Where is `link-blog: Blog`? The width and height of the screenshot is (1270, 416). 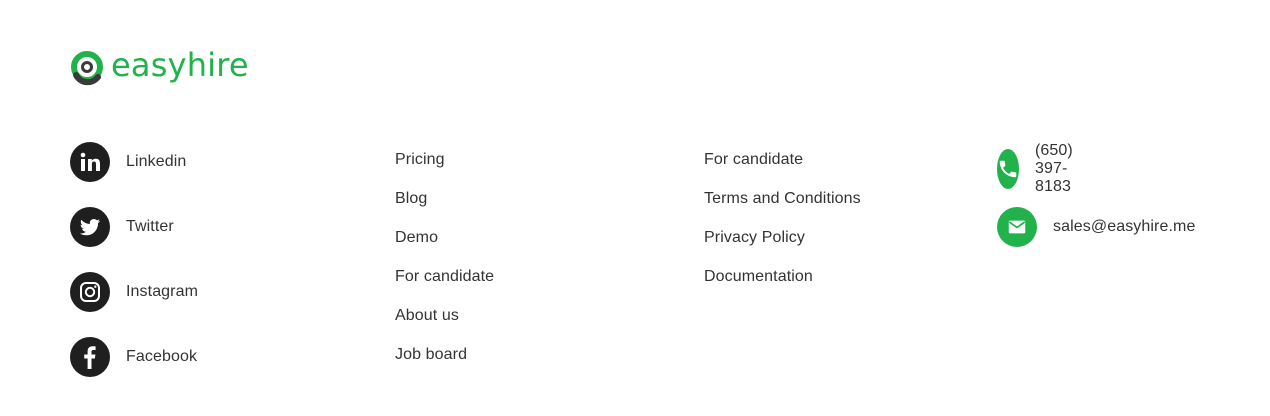 link-blog: Blog is located at coordinates (411, 199).